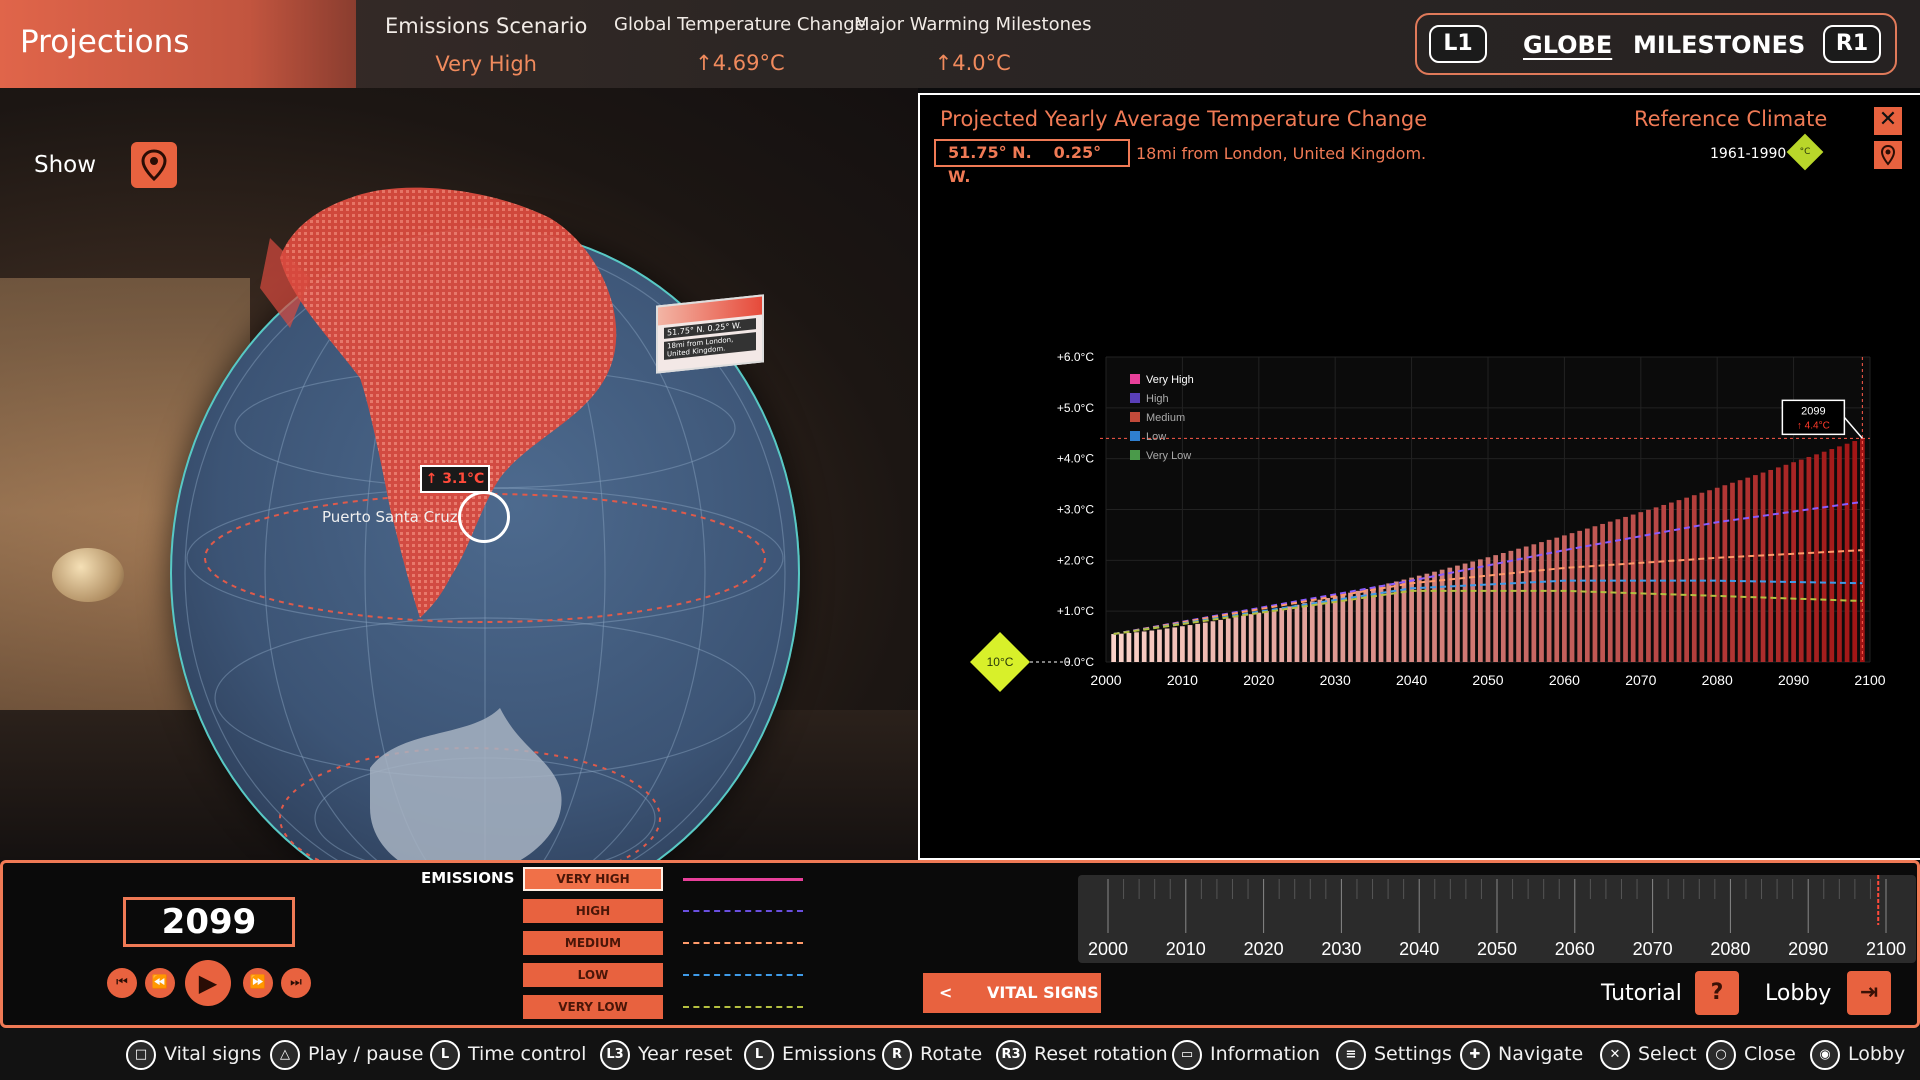 The width and height of the screenshot is (1920, 1080). I want to click on fast-forward-icon: ⏩, so click(258, 983).